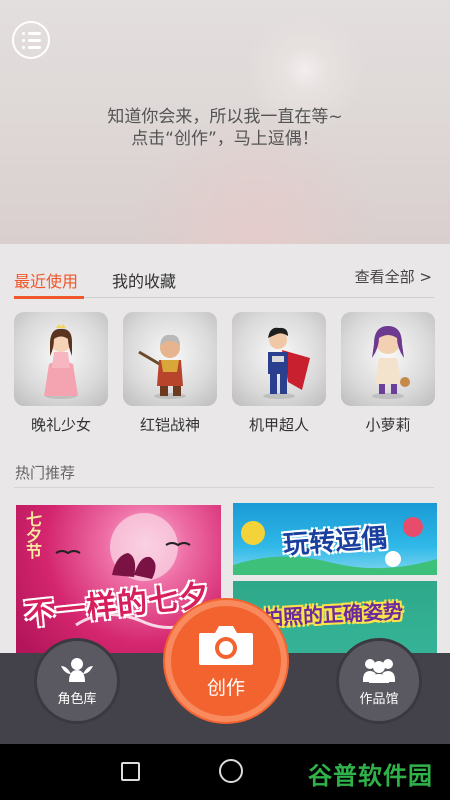 This screenshot has height=800, width=450. Describe the element at coordinates (61, 359) in the screenshot. I see `girl-evening-dress-avatar` at that location.